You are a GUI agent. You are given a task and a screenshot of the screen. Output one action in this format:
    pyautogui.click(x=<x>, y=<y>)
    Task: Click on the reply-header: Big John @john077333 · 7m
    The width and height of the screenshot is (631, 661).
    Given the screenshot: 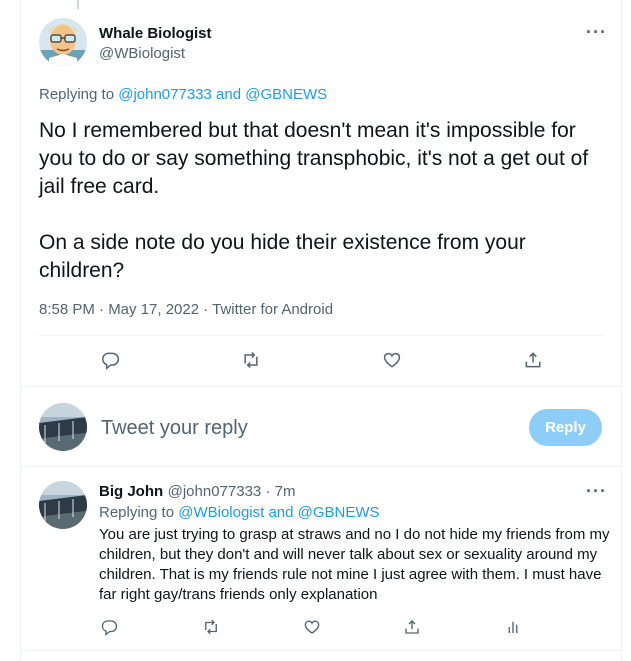 What is the action you would take?
    pyautogui.click(x=197, y=492)
    